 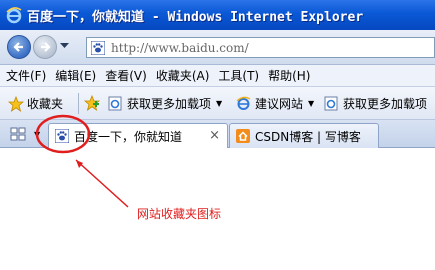 I want to click on address-url: http://www.baidu.com/, so click(x=180, y=47).